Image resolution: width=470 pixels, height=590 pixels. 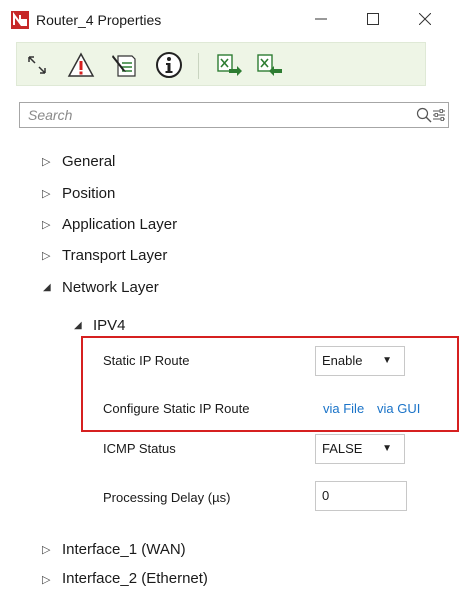 I want to click on export-excel-button, so click(x=229, y=65).